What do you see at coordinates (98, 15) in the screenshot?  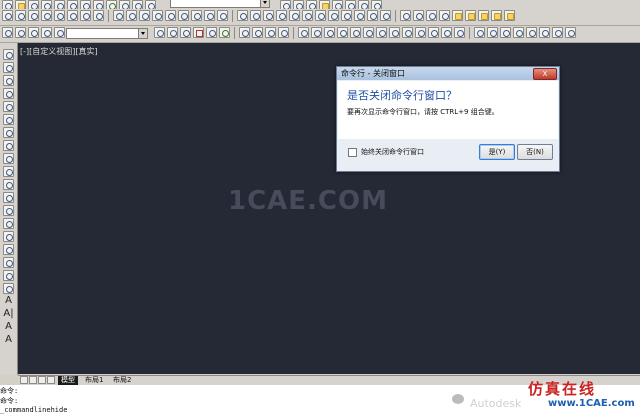 I see `hatch-icon` at bounding box center [98, 15].